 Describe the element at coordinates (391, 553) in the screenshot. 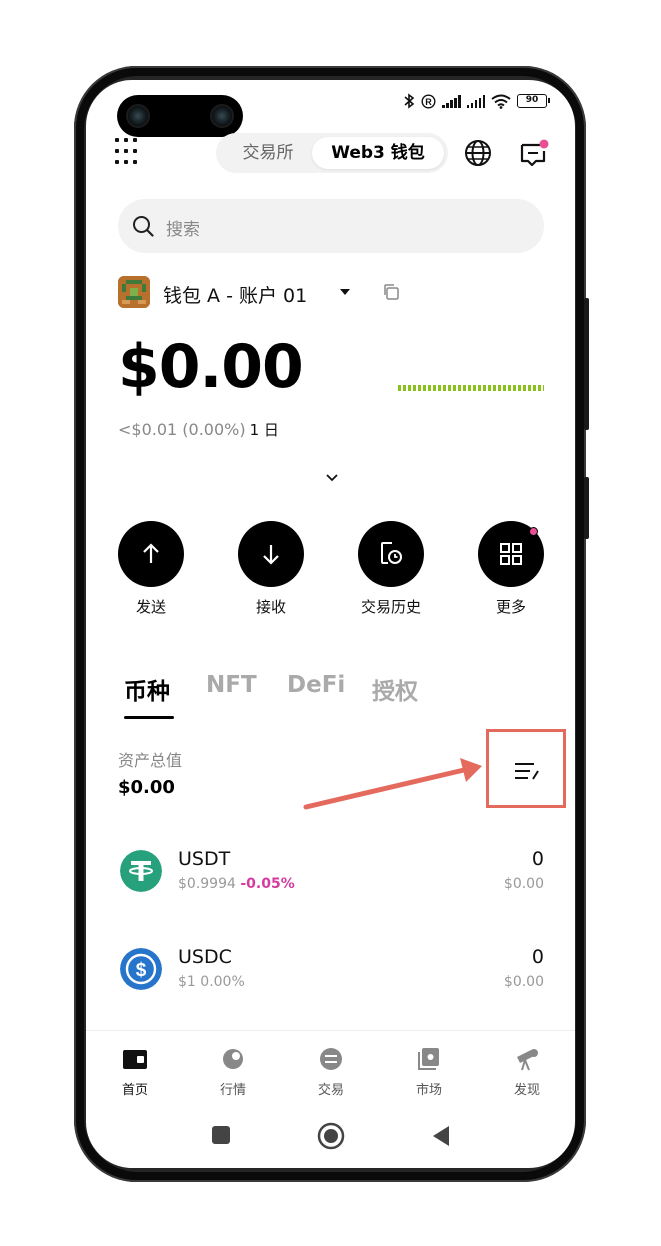

I see `history-icon` at that location.